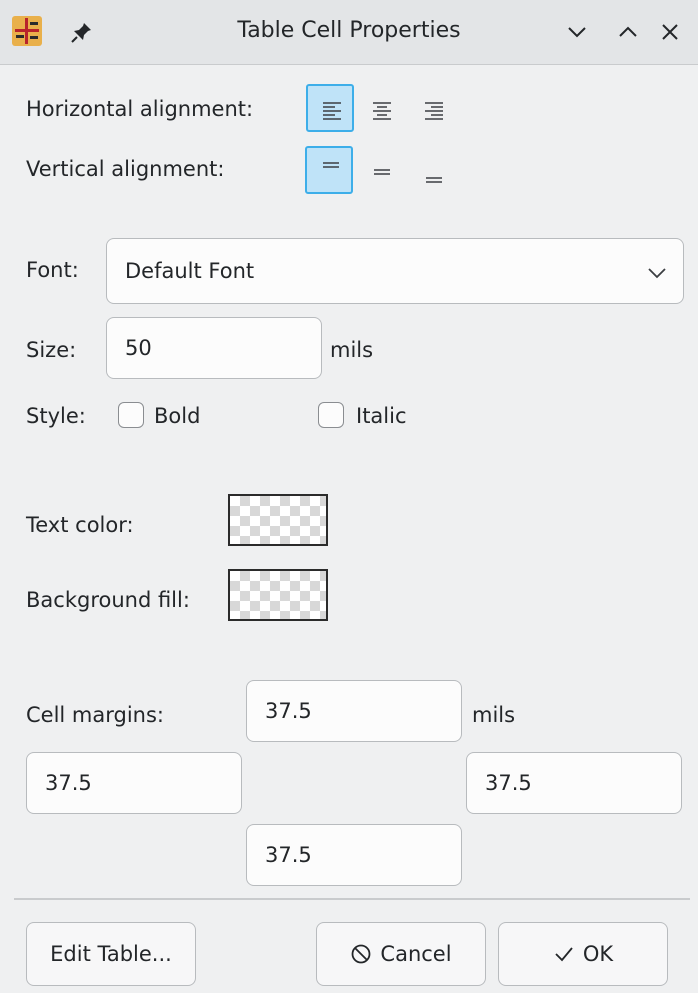  What do you see at coordinates (214, 348) in the screenshot?
I see `size-input: 50` at bounding box center [214, 348].